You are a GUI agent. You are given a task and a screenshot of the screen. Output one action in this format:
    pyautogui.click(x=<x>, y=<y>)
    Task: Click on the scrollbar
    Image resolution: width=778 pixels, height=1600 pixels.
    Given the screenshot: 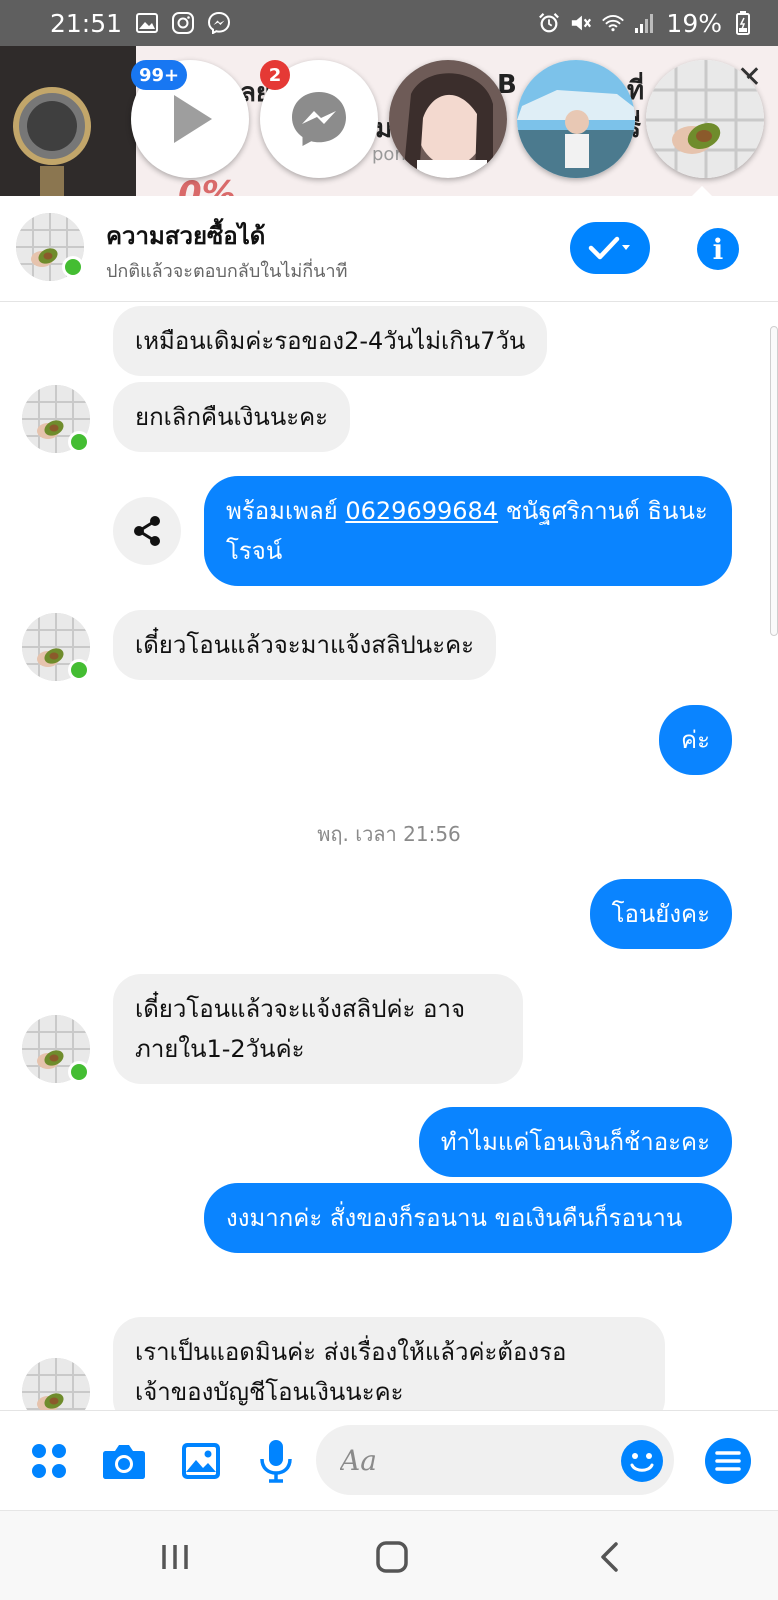 What is the action you would take?
    pyautogui.click(x=774, y=481)
    